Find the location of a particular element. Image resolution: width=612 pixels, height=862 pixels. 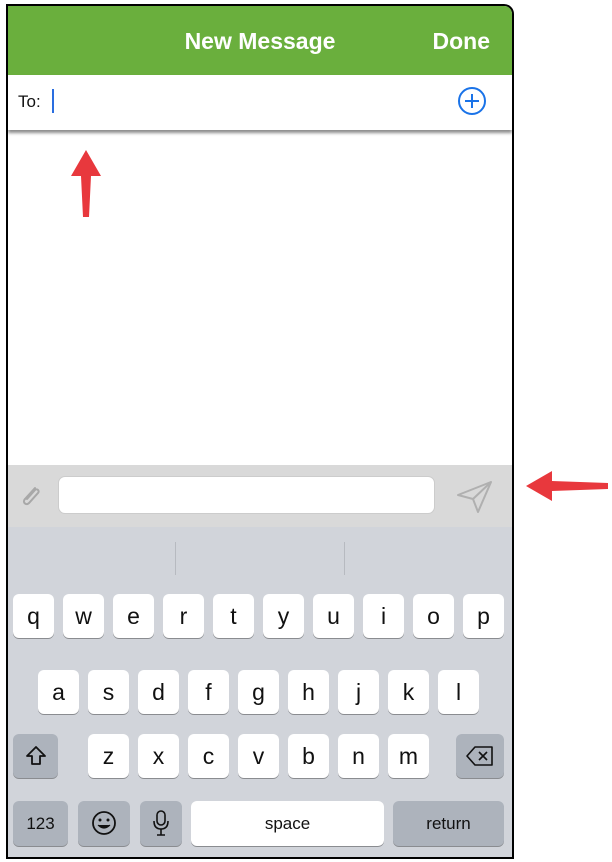

key-t: t is located at coordinates (233, 616).